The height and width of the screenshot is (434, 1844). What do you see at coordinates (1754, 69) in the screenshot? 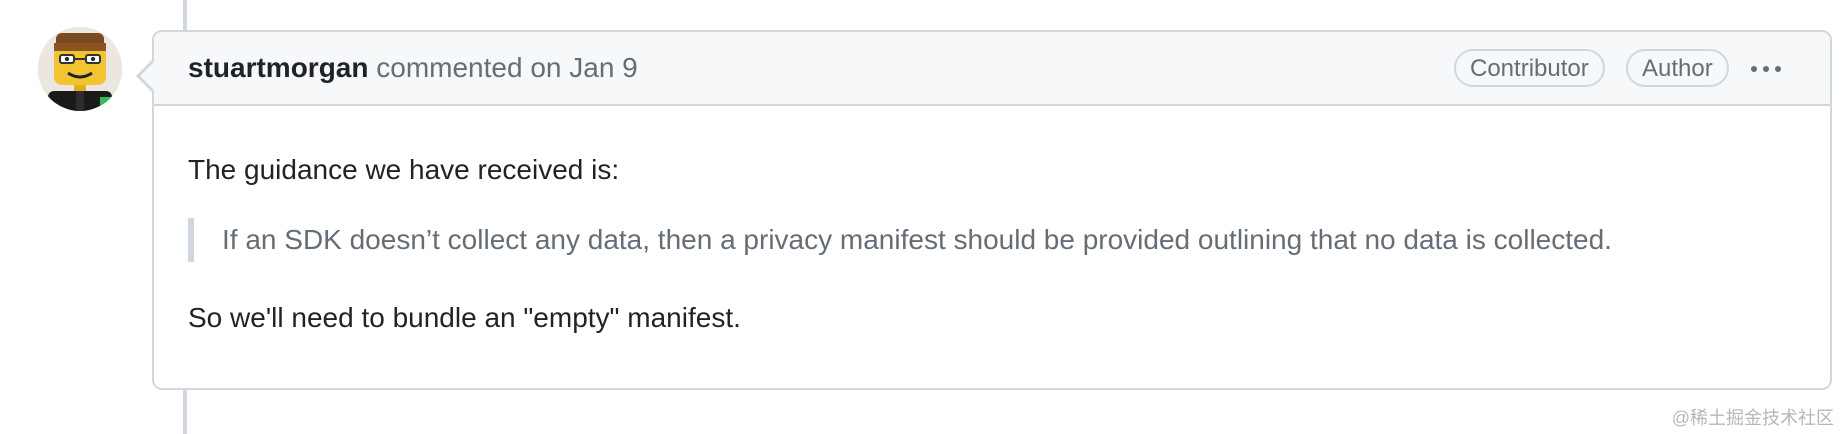
I see `kebab-horizontal-icon` at bounding box center [1754, 69].